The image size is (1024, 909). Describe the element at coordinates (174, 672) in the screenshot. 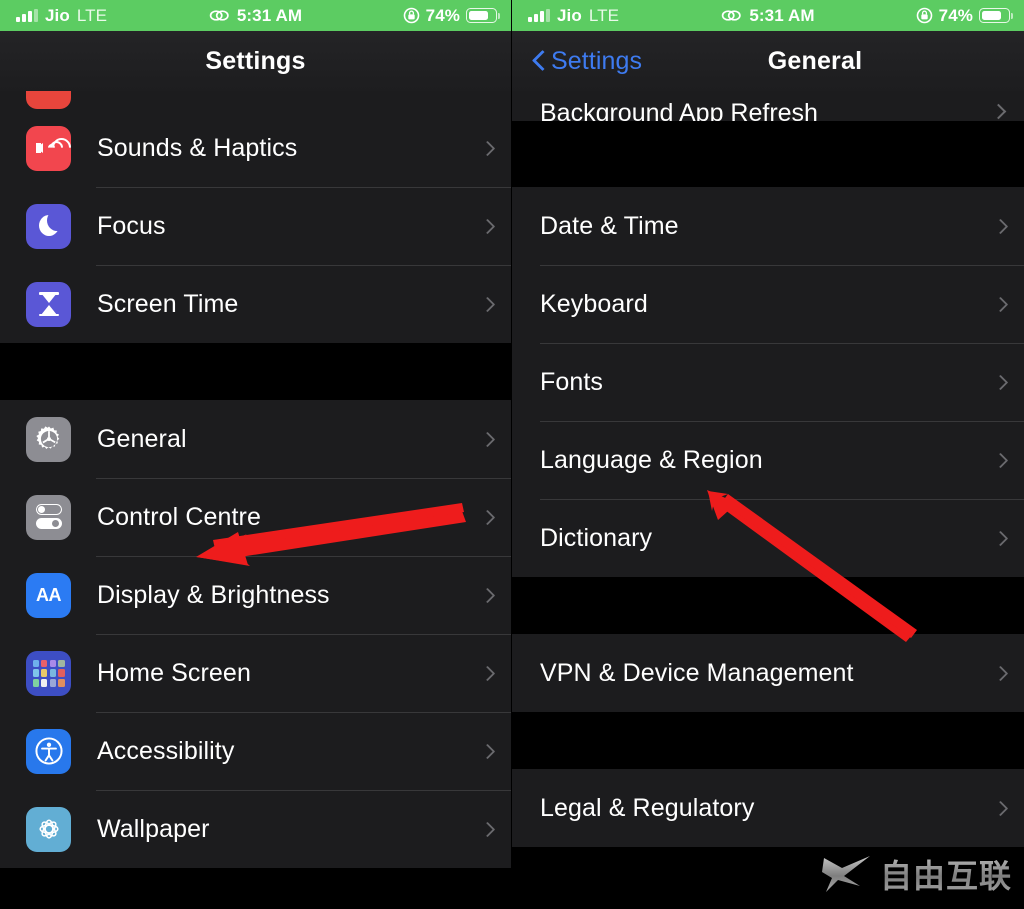

I see `settings-row-label: Home Screen` at that location.